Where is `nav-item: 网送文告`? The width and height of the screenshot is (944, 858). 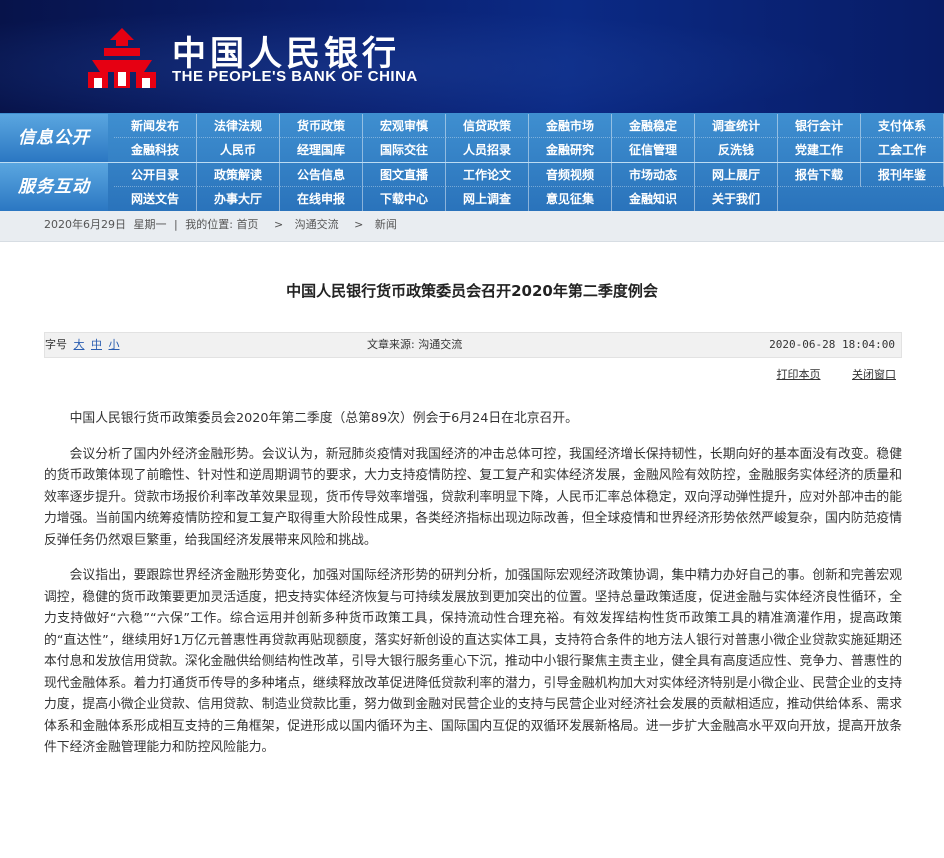
nav-item: 网送文告 is located at coordinates (155, 199).